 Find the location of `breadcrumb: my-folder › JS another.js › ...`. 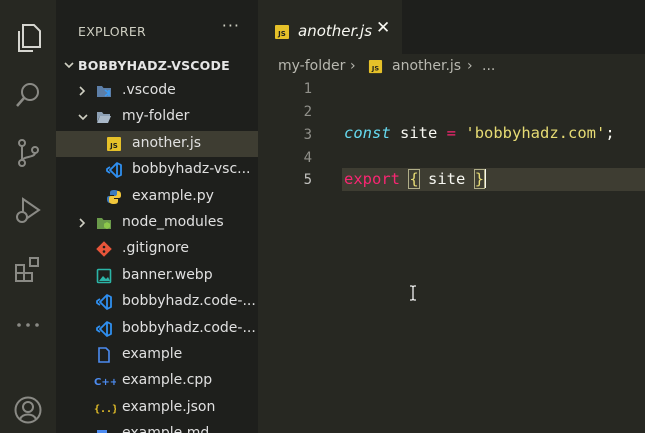

breadcrumb: my-folder › JS another.js › ... is located at coordinates (451, 66).